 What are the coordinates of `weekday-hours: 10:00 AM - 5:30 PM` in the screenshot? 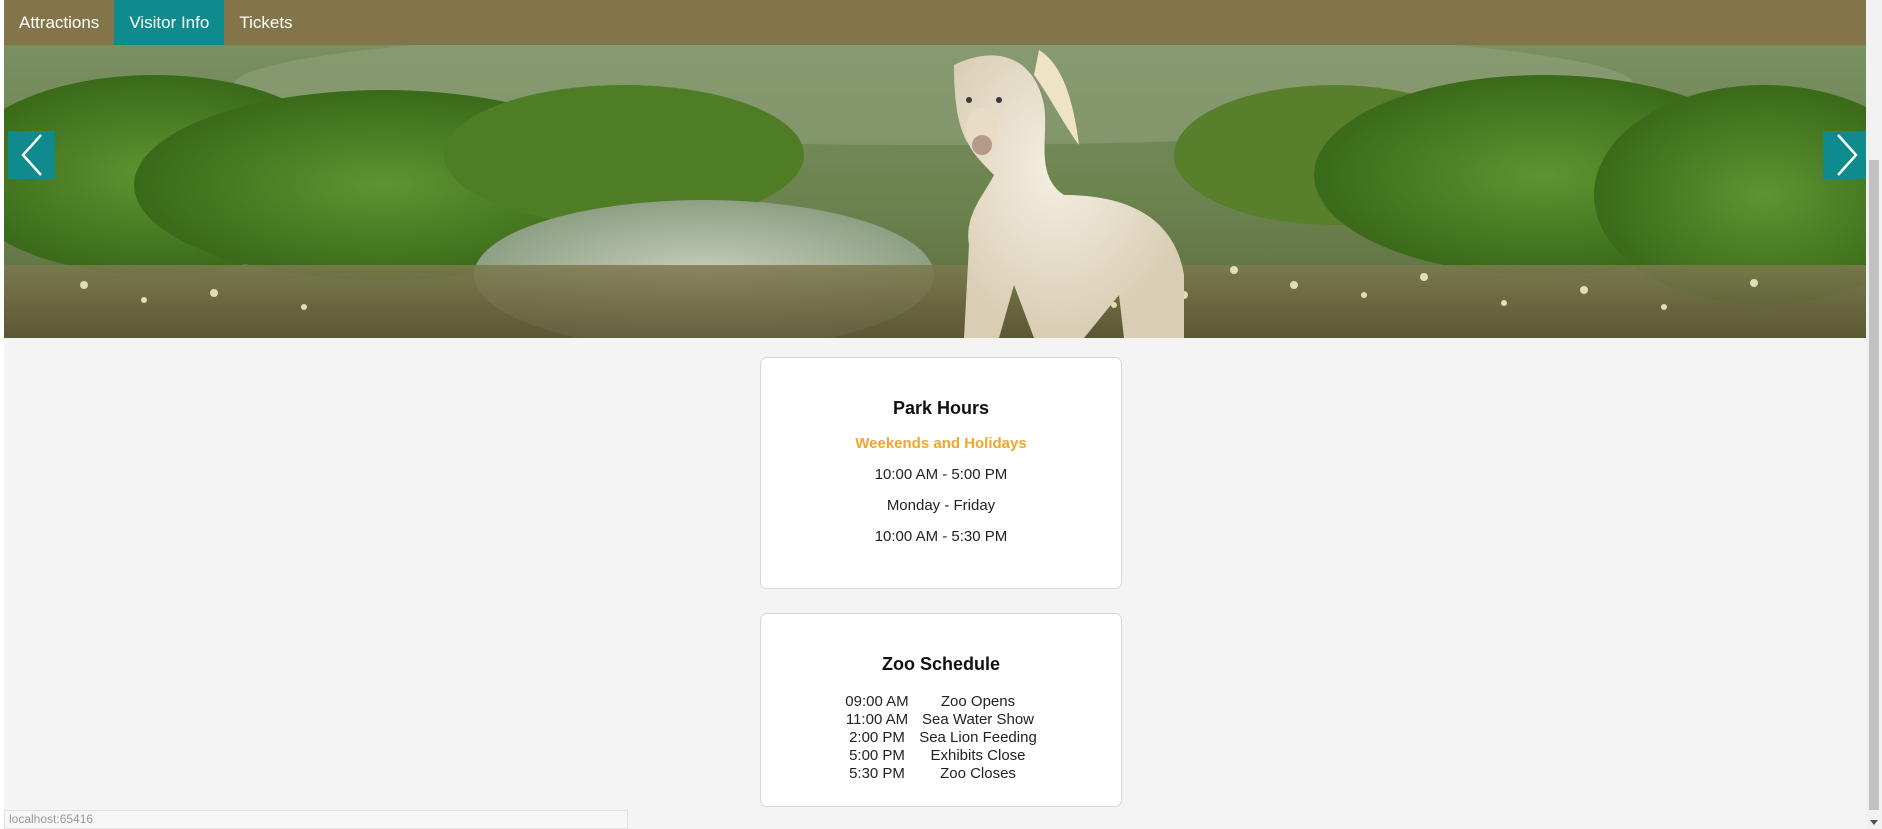 It's located at (941, 536).